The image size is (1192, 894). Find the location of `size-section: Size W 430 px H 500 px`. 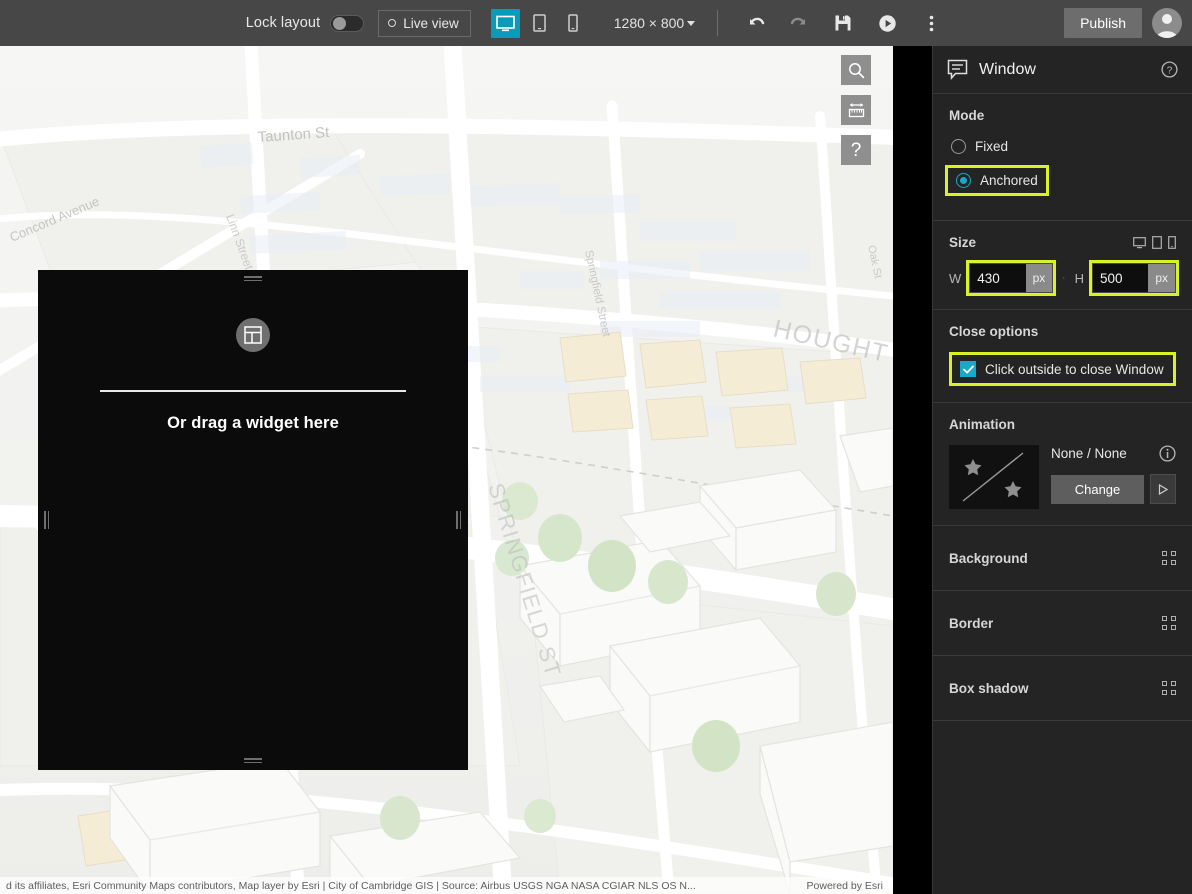

size-section: Size W 430 px H 500 px is located at coordinates (1062, 265).